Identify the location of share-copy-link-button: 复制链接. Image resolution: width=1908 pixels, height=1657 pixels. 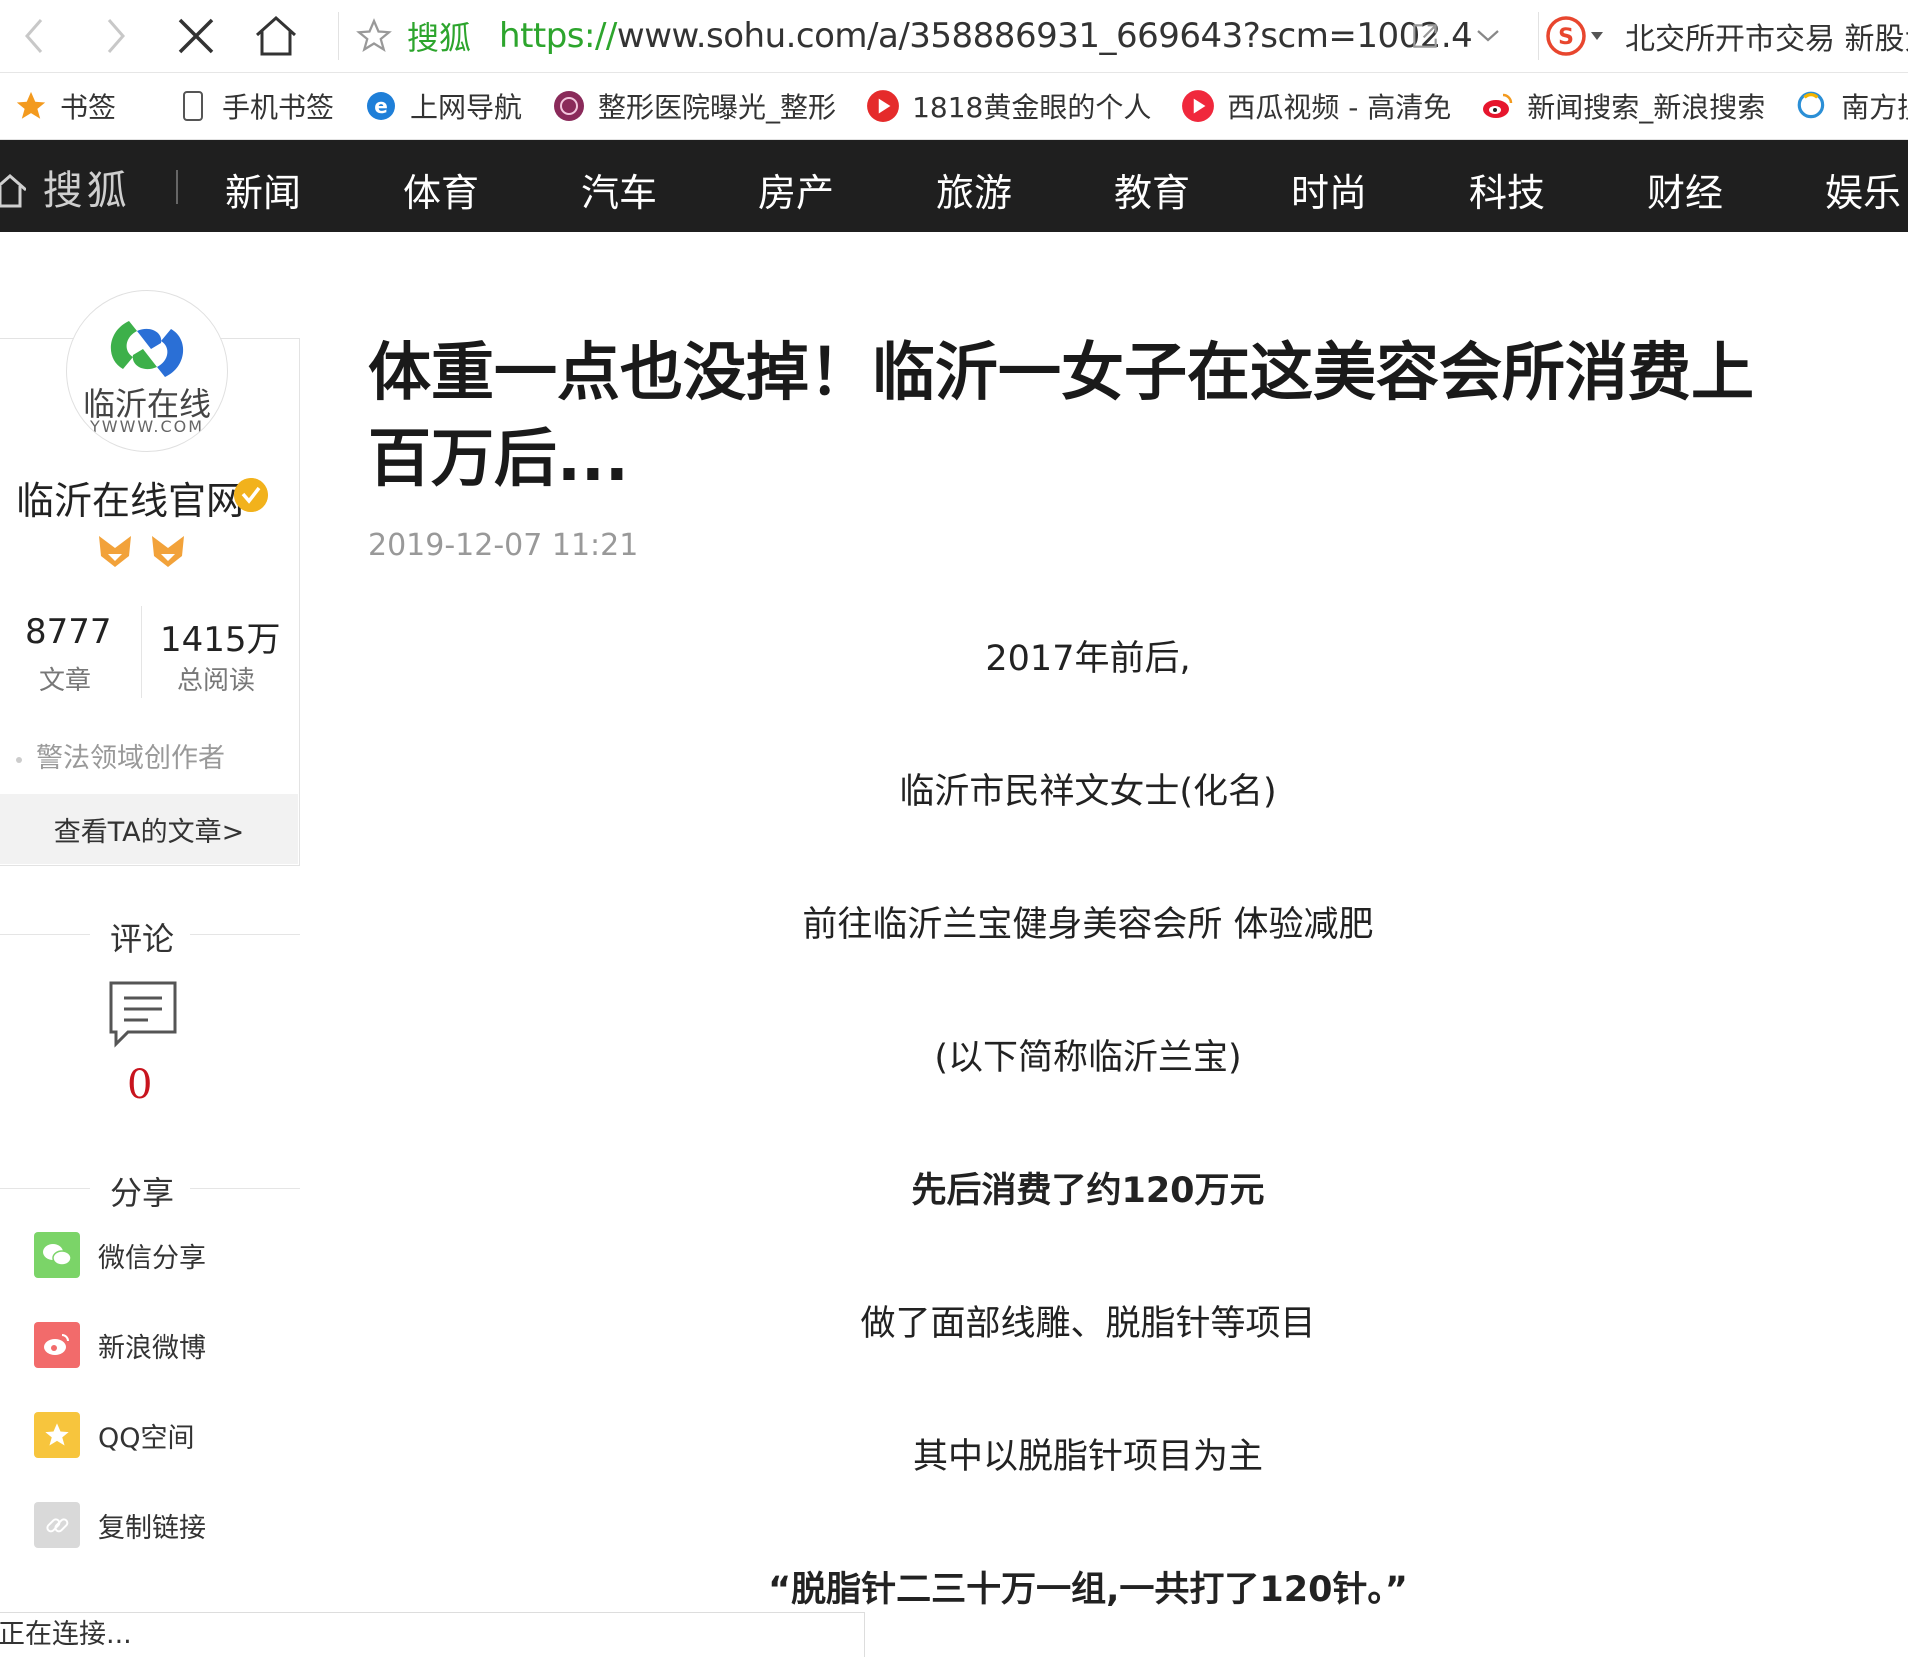
(120, 1525).